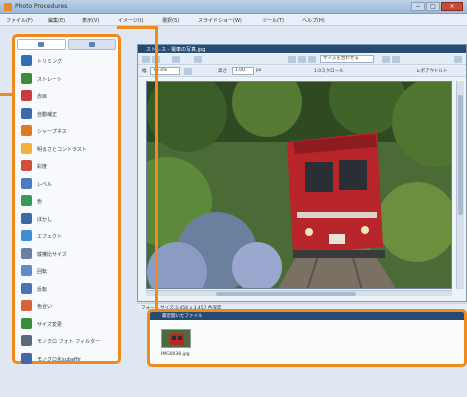 The height and width of the screenshot is (397, 467). Describe the element at coordinates (67, 167) in the screenshot. I see `tool-item: 彩度` at that location.